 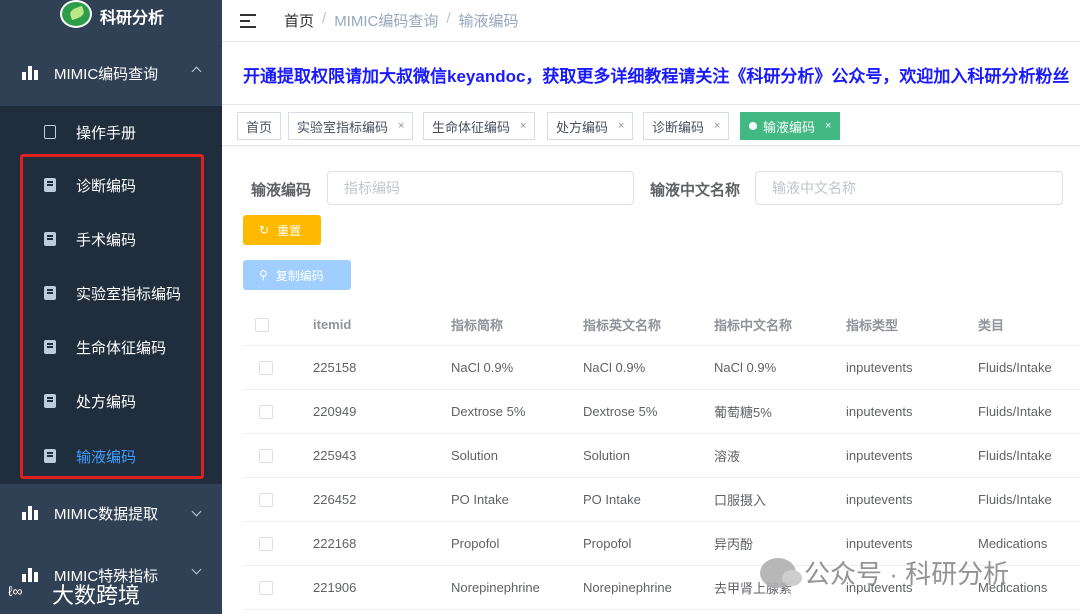 What do you see at coordinates (281, 190) in the screenshot?
I see `code-label: 输液编码` at bounding box center [281, 190].